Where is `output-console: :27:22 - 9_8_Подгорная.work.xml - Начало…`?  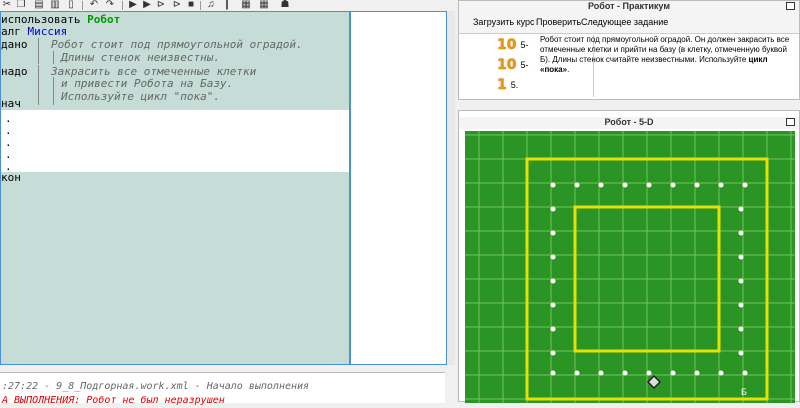
output-console: :27:22 - 9_8_Подгорная.work.xml - Начало… is located at coordinates (222, 389).